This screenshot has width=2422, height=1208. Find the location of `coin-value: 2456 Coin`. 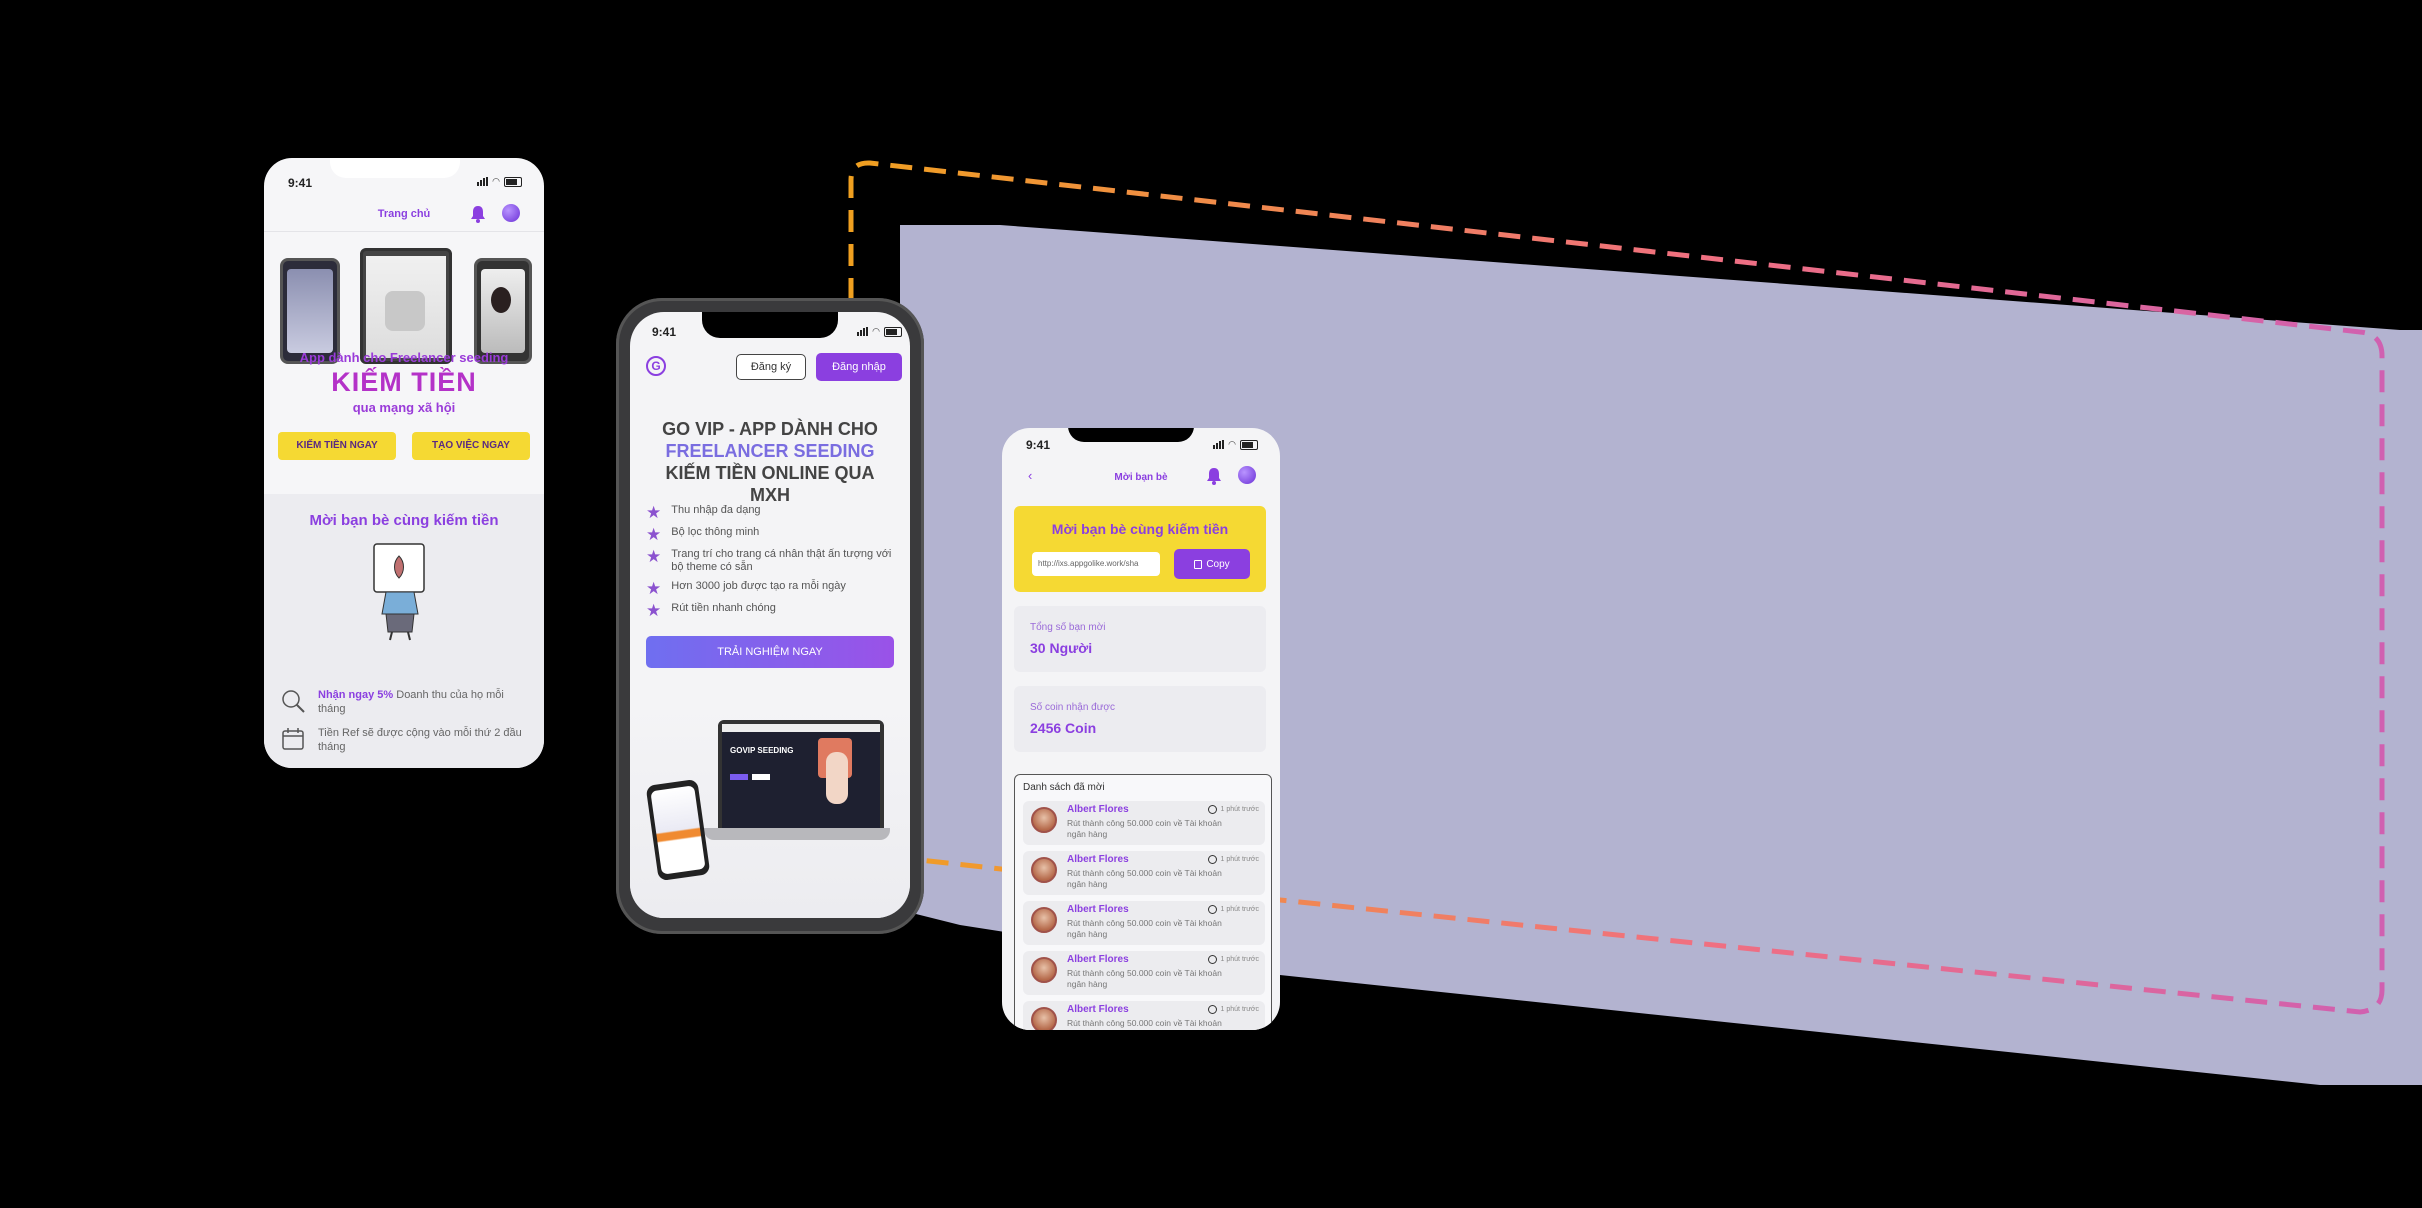

coin-value: 2456 Coin is located at coordinates (1063, 728).